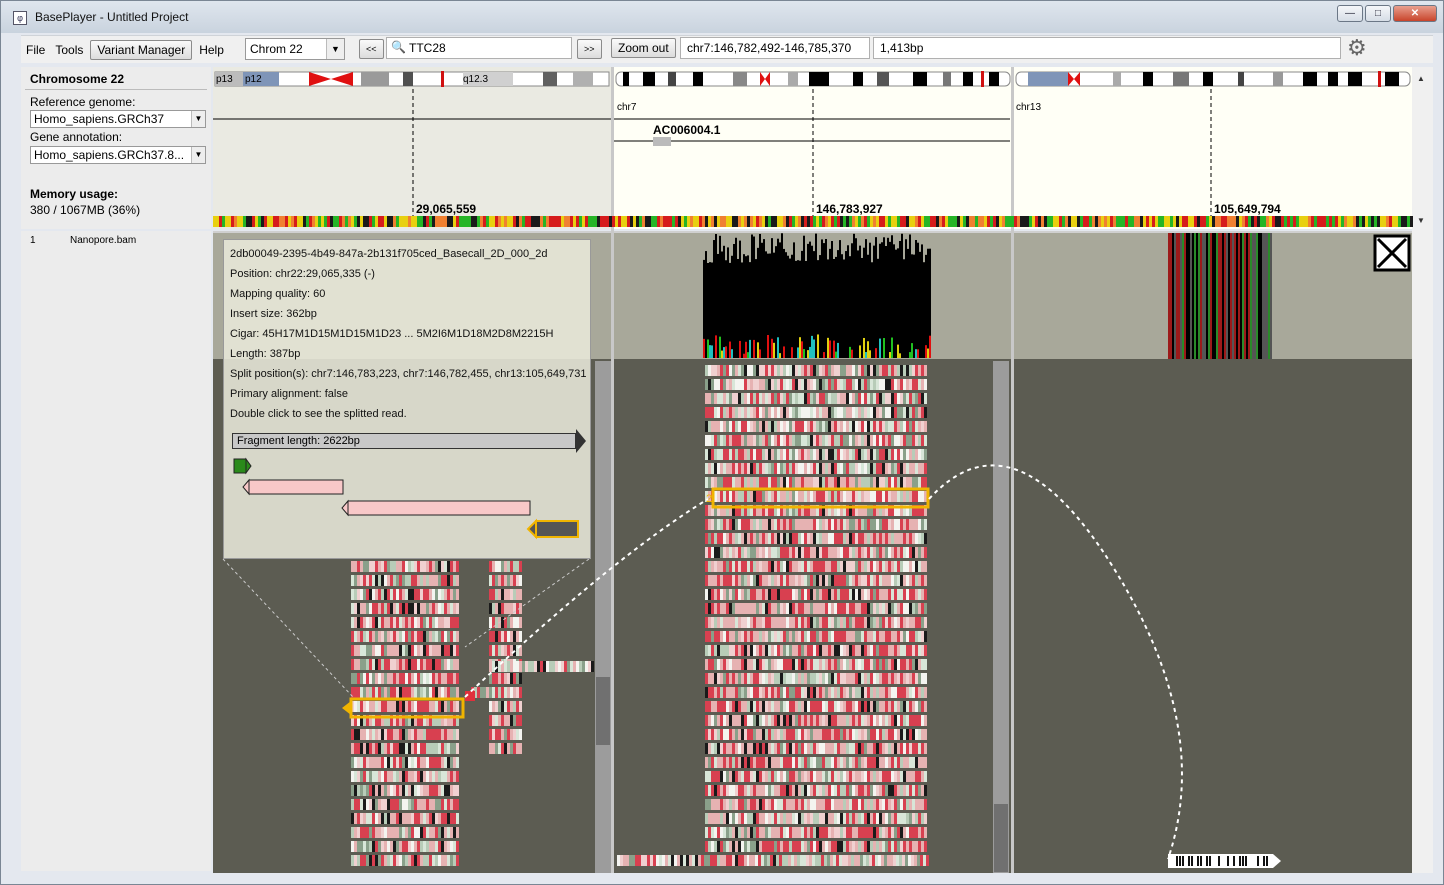  Describe the element at coordinates (813, 79) in the screenshot. I see `ideogram-chr7` at that location.